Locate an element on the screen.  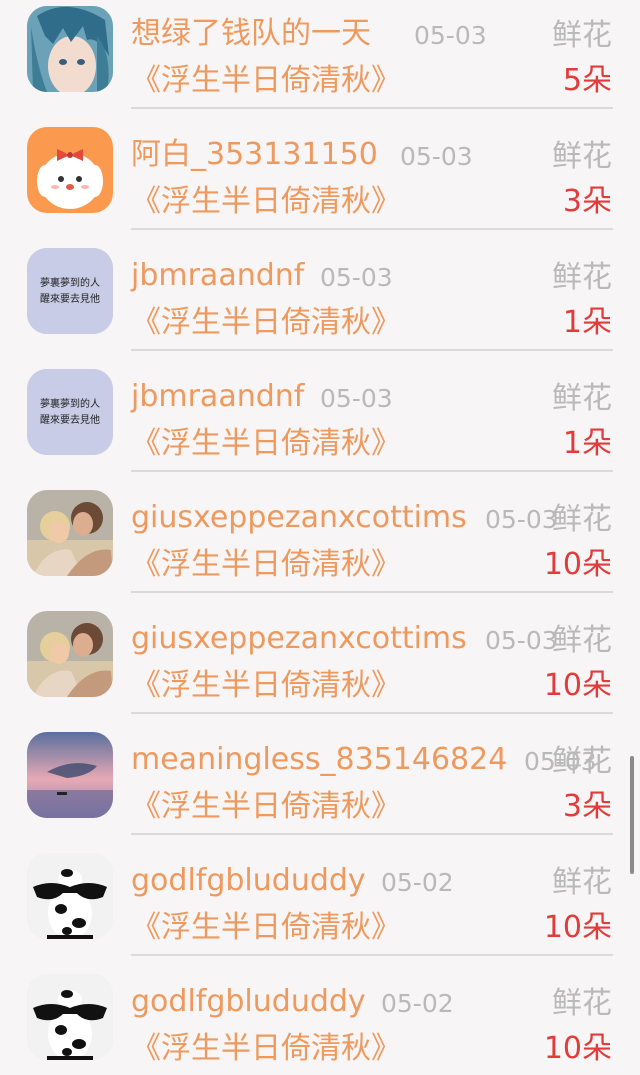
username: 阿白_353131150 is located at coordinates (254, 155).